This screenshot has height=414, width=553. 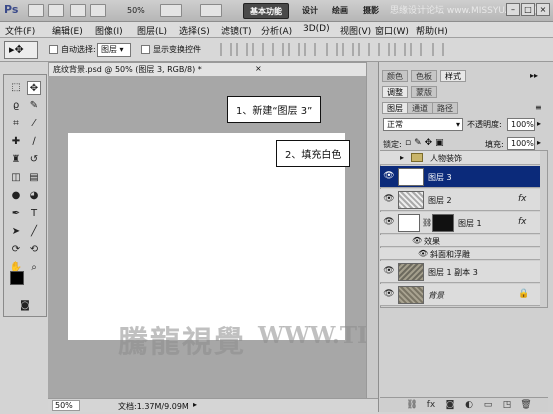 I want to click on layer-row-group: ▸ 人物装饰, so click(x=460, y=158).